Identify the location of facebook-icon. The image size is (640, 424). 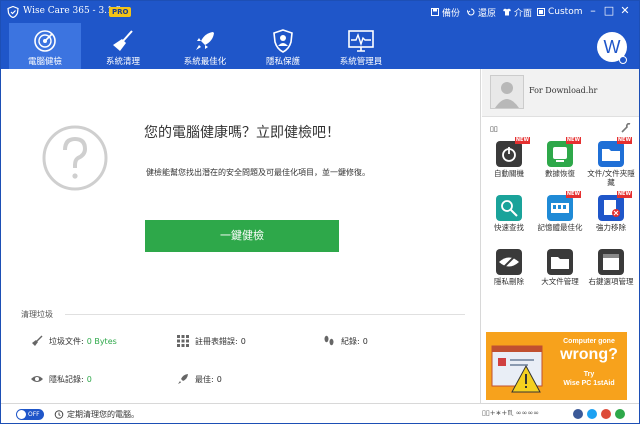
(578, 414).